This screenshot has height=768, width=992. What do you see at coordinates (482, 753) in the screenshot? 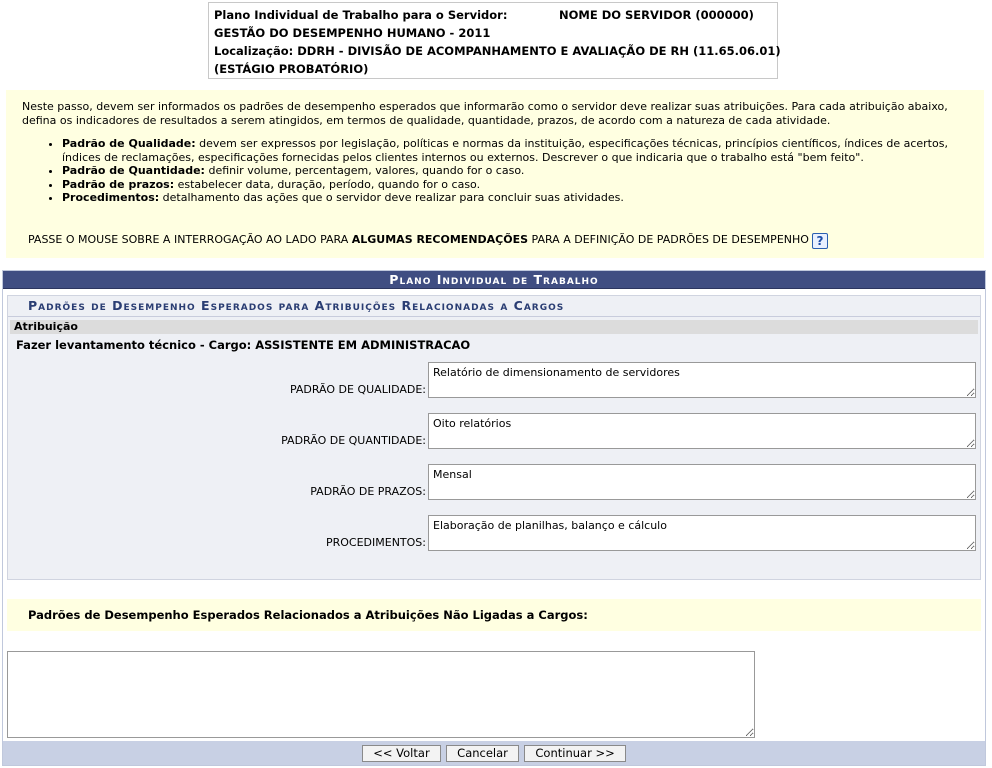
I see `cancel-button: Cancelar` at bounding box center [482, 753].